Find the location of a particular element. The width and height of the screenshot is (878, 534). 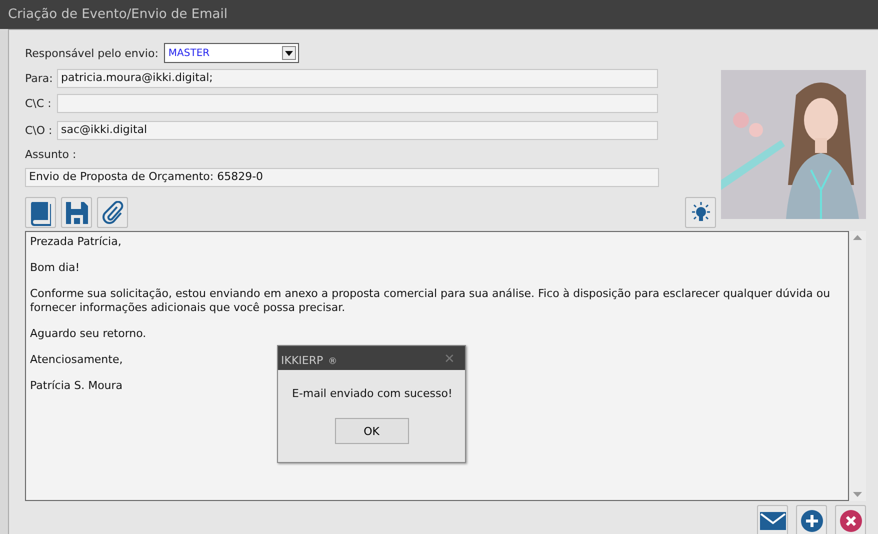

sender-dropdown: MASTER is located at coordinates (232, 53).